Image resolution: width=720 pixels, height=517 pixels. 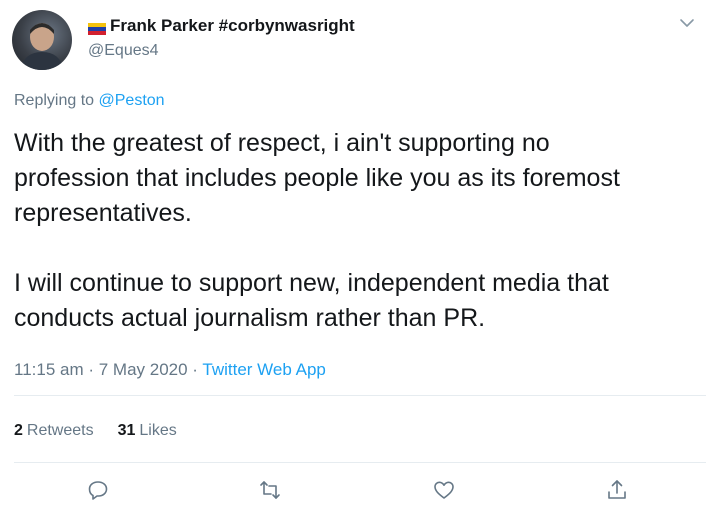 What do you see at coordinates (270, 490) in the screenshot?
I see `retweet-icon` at bounding box center [270, 490].